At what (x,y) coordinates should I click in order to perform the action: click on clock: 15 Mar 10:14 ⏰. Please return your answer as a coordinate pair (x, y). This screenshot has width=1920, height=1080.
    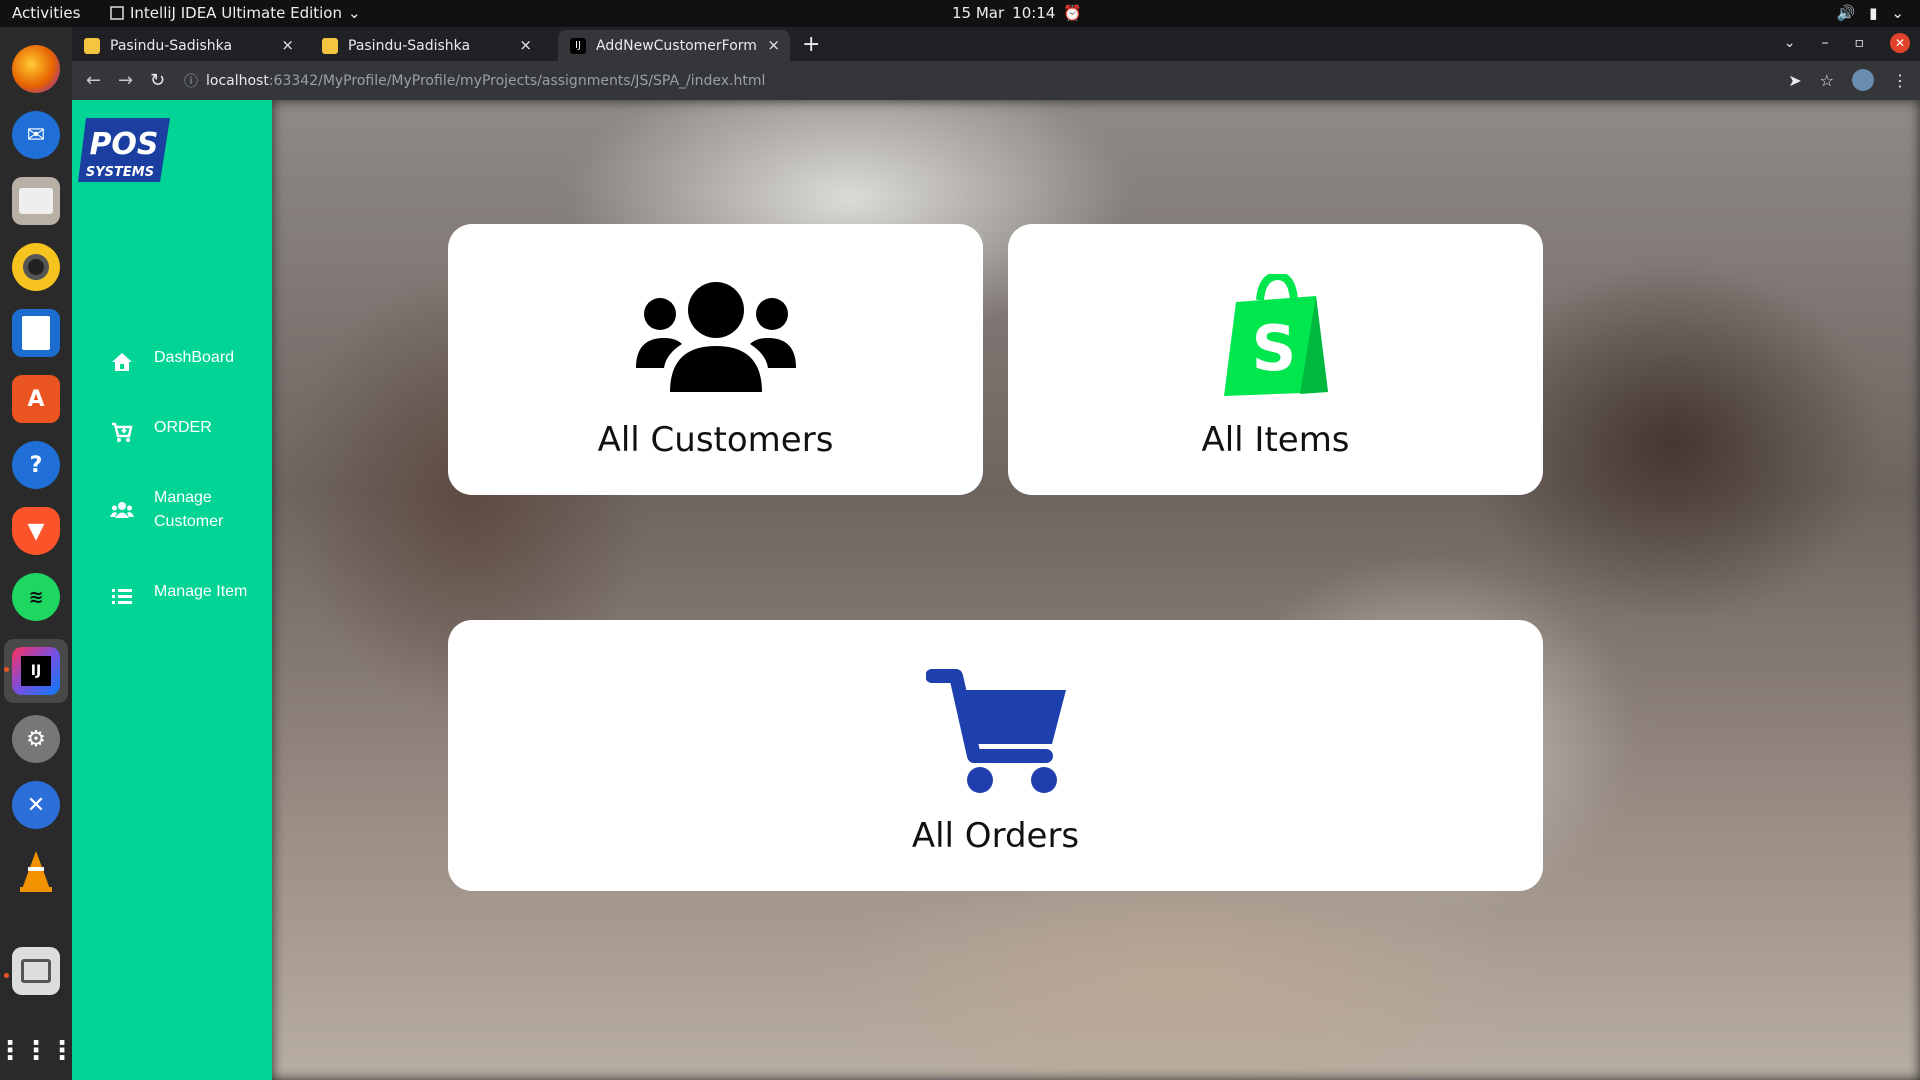
    Looking at the image, I should click on (1017, 13).